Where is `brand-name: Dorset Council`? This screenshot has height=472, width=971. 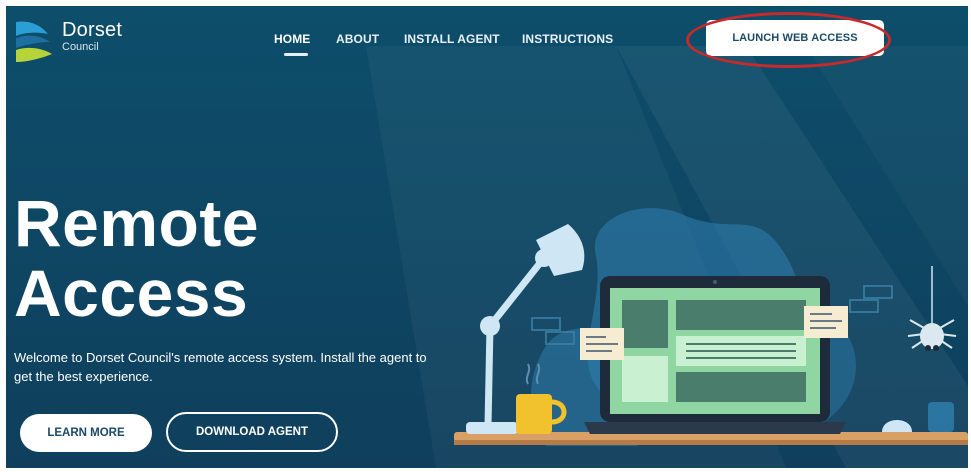
brand-name: Dorset Council is located at coordinates (92, 37).